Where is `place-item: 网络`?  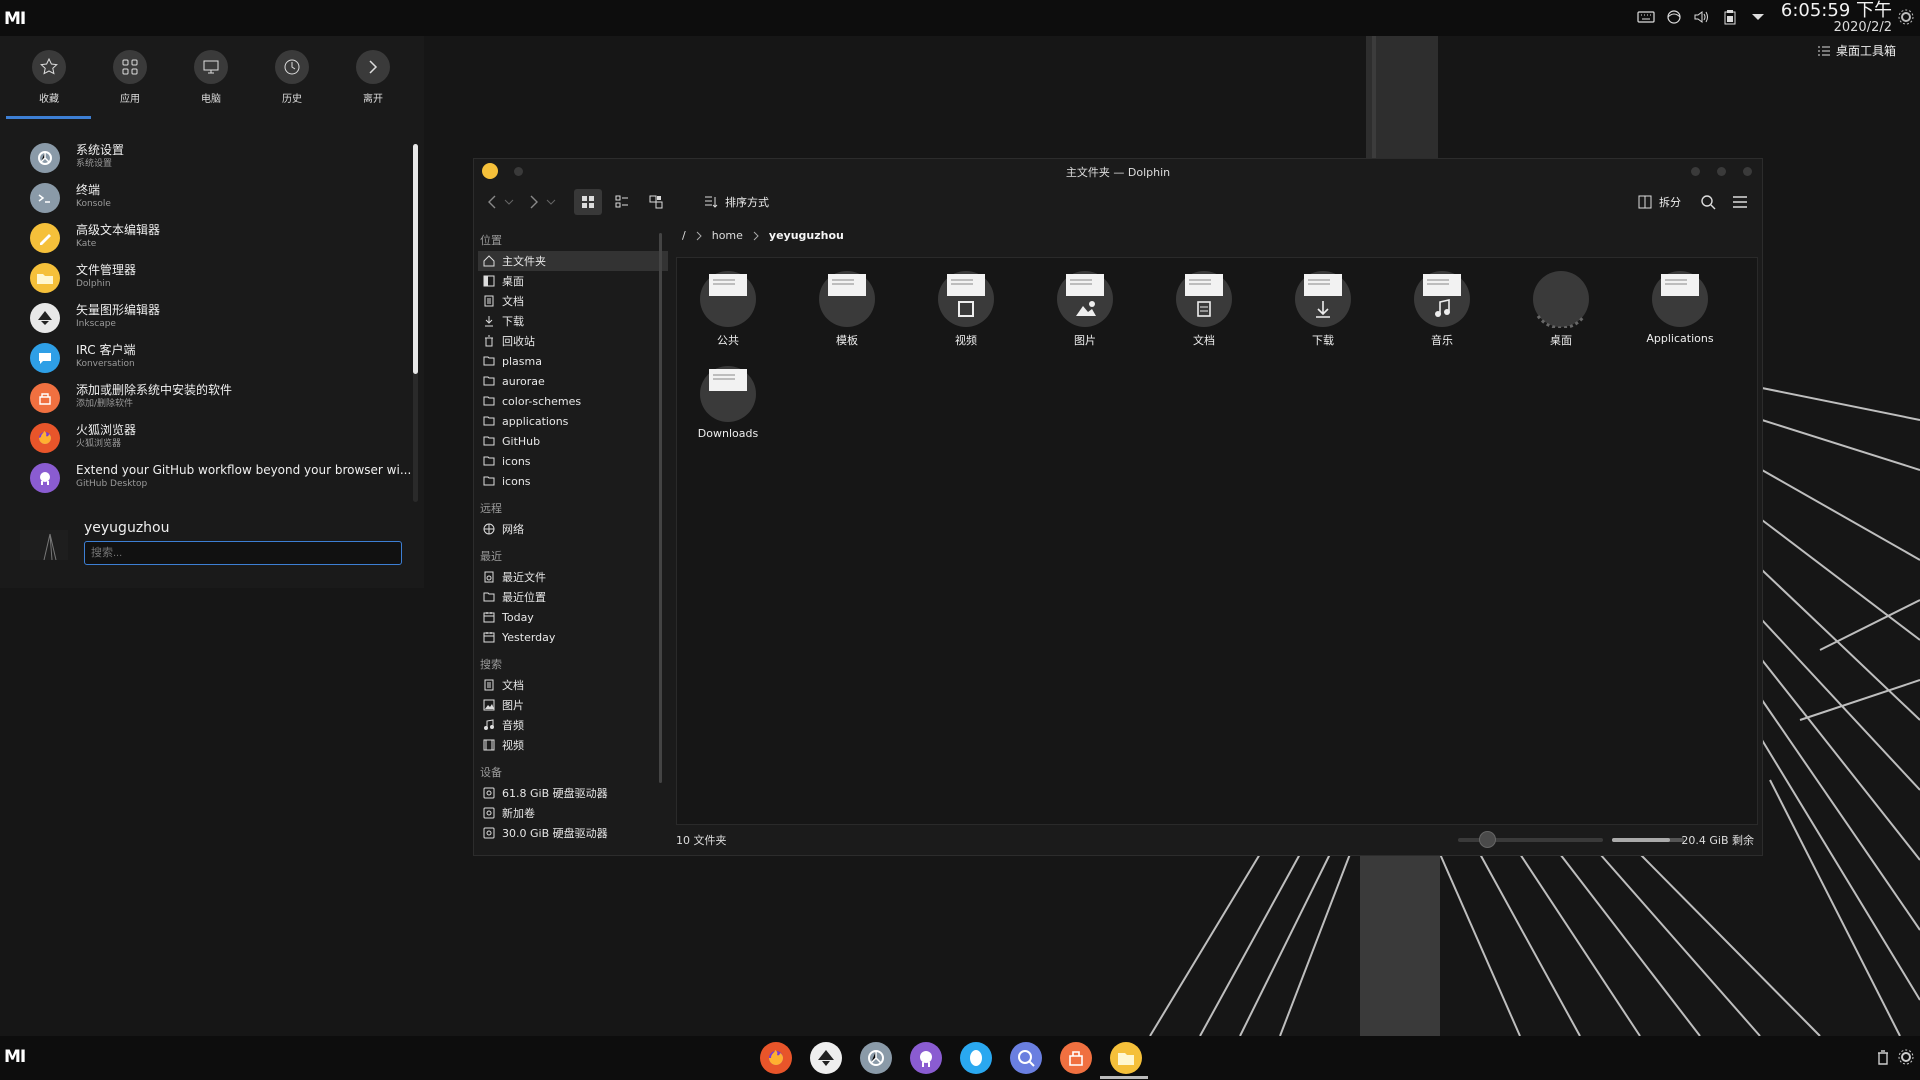 place-item: 网络 is located at coordinates (573, 529).